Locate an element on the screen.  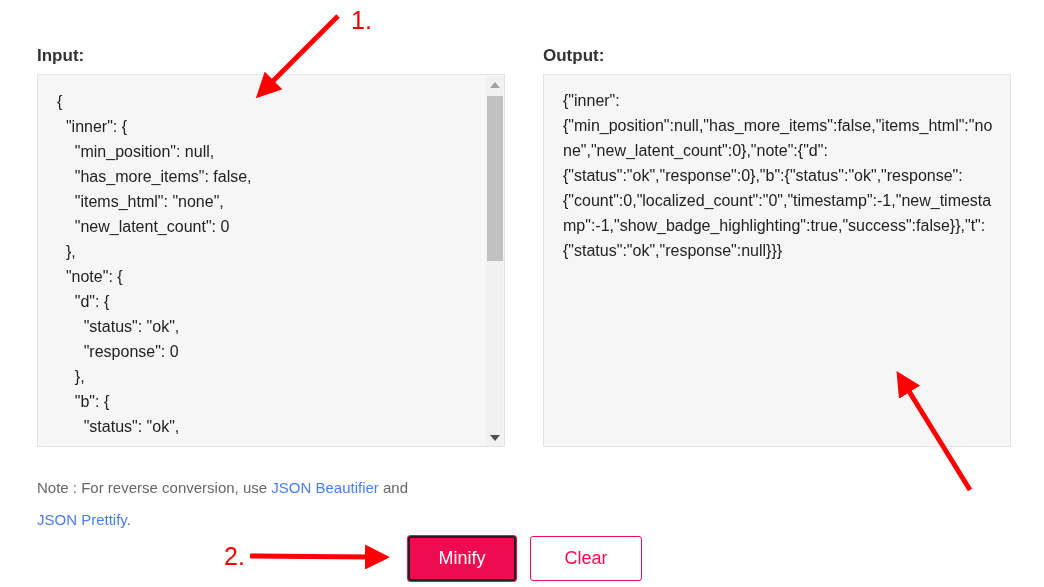
output-label: Output: is located at coordinates (574, 56).